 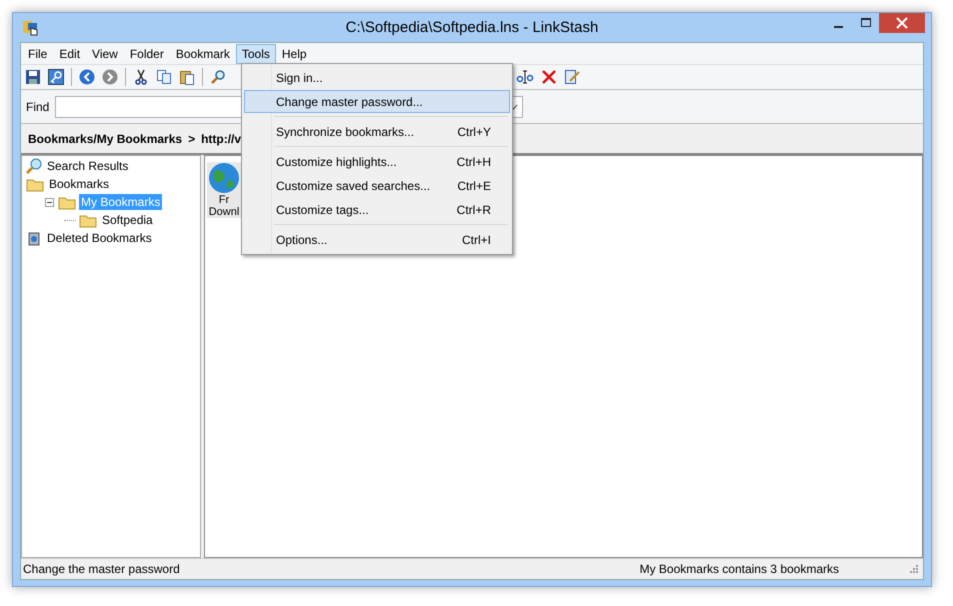 What do you see at coordinates (79, 184) in the screenshot?
I see `tree-item: Bookmarks` at bounding box center [79, 184].